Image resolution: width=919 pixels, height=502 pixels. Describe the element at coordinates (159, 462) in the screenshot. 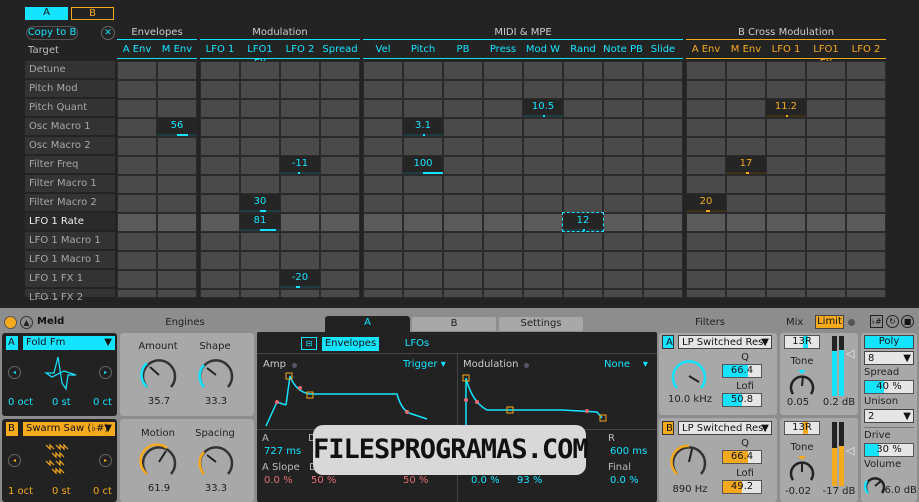

I see `motion-knob` at that location.